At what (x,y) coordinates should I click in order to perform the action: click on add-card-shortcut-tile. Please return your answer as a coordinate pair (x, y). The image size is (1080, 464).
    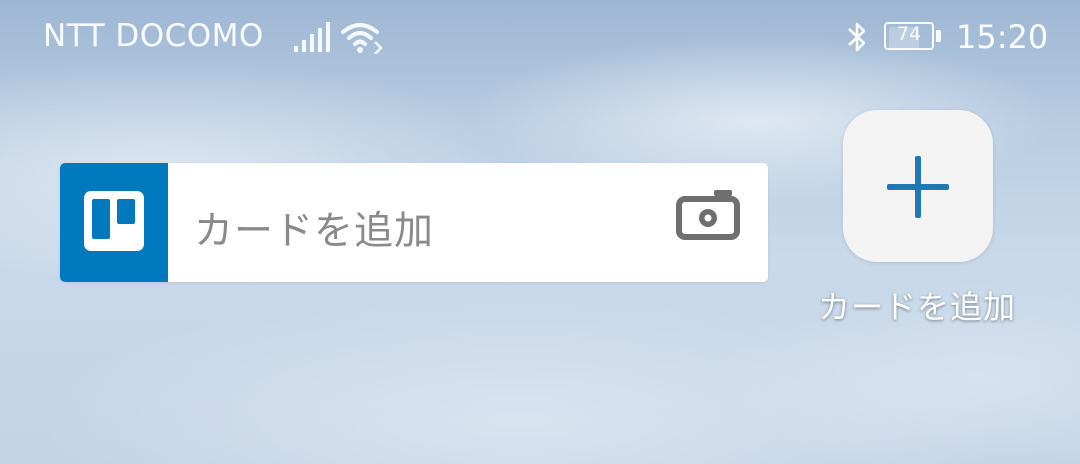
    Looking at the image, I should click on (918, 186).